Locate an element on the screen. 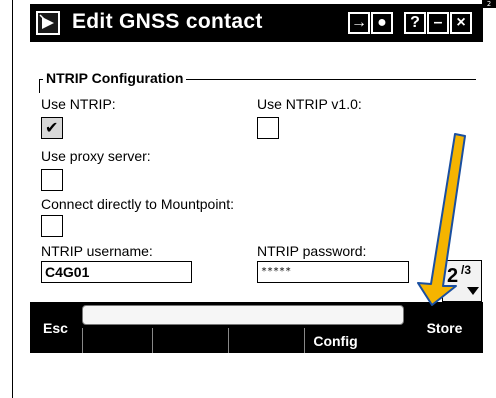 Image resolution: width=496 pixels, height=398 pixels. status-bar is located at coordinates (243, 315).